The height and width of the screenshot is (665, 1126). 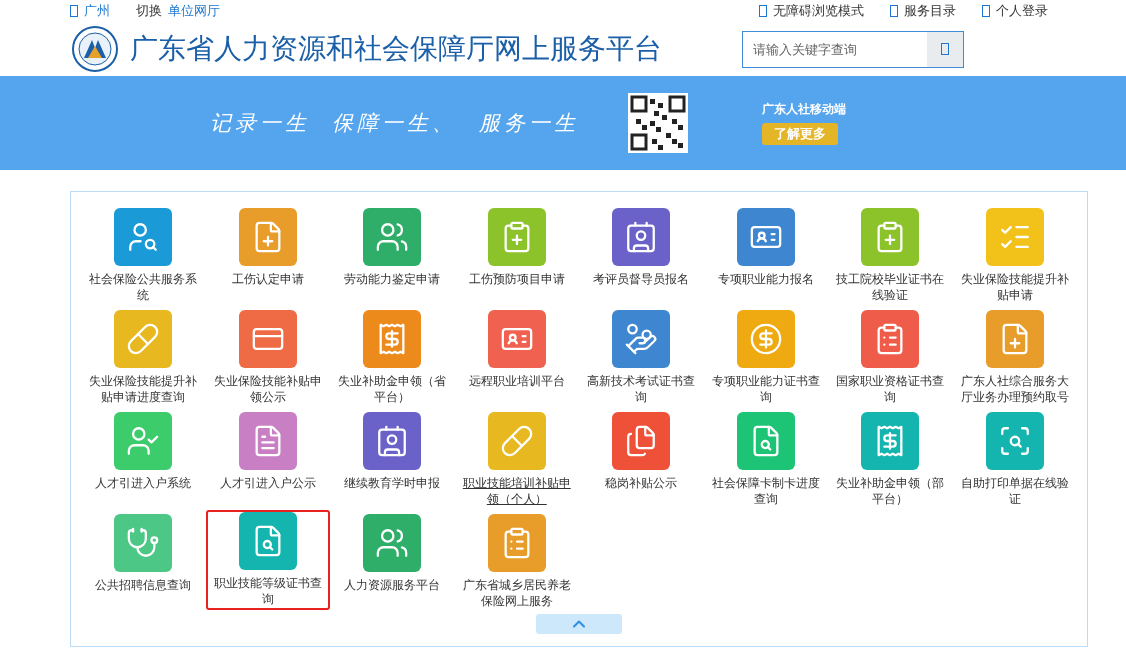 I want to click on service-label: 社会保险公共服务系统, so click(x=143, y=287).